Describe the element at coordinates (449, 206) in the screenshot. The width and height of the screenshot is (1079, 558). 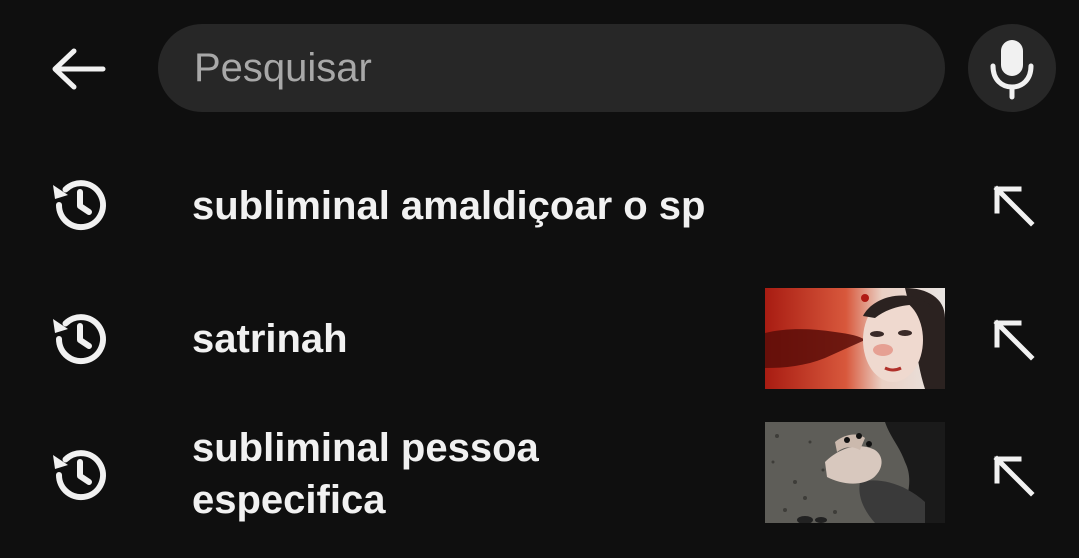
I see `suggestion-text: subliminal amaldiçoar o sp` at that location.